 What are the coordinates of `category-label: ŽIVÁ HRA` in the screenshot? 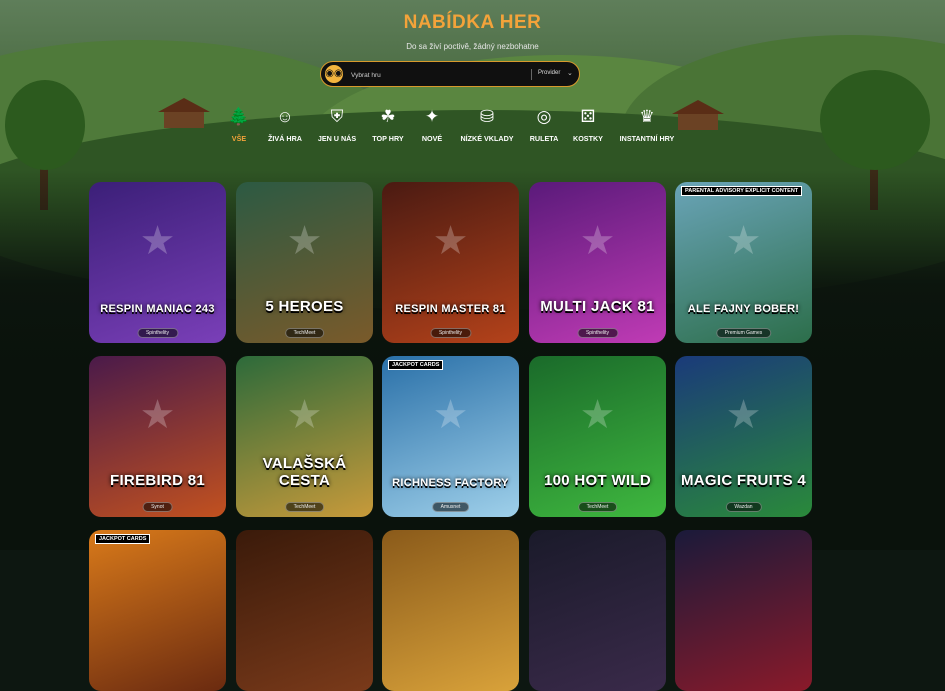 It's located at (285, 138).